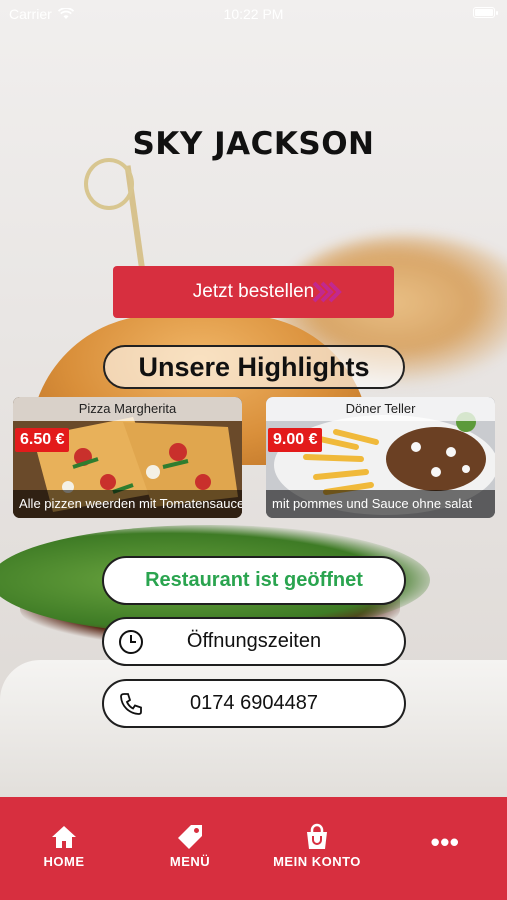 Image resolution: width=507 pixels, height=900 pixels. I want to click on tab-label: MEIN KONTO, so click(317, 861).